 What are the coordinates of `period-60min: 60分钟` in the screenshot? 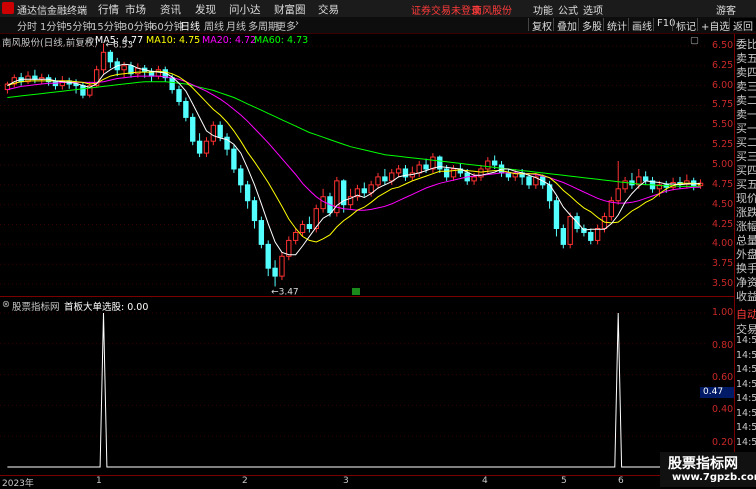 It's located at (167, 25).